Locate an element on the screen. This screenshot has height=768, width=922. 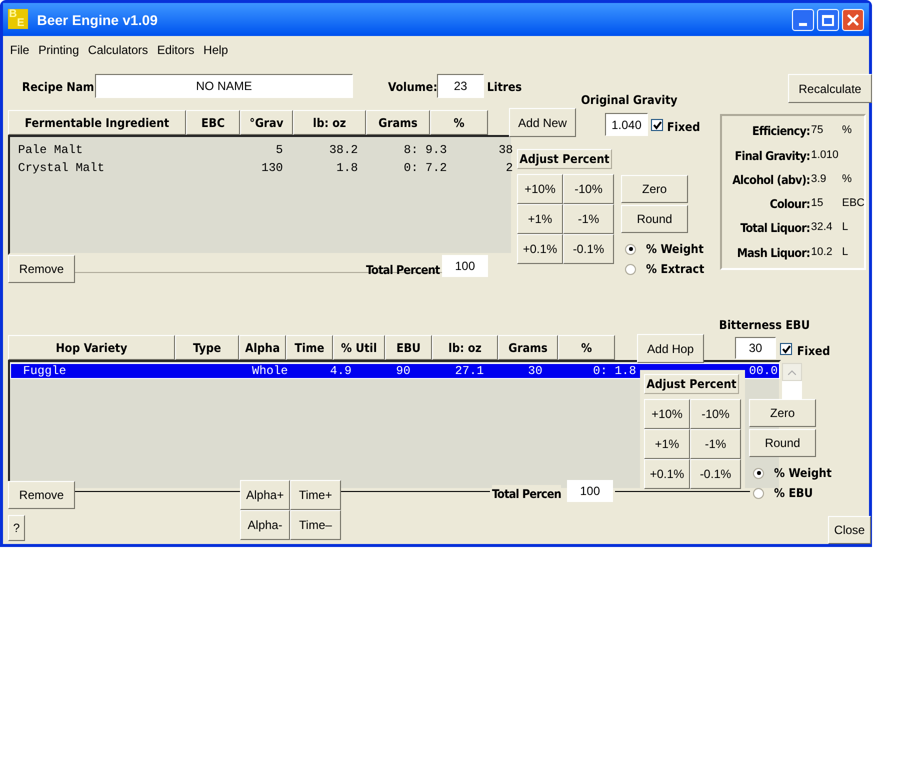
column-header: Type is located at coordinates (207, 347).